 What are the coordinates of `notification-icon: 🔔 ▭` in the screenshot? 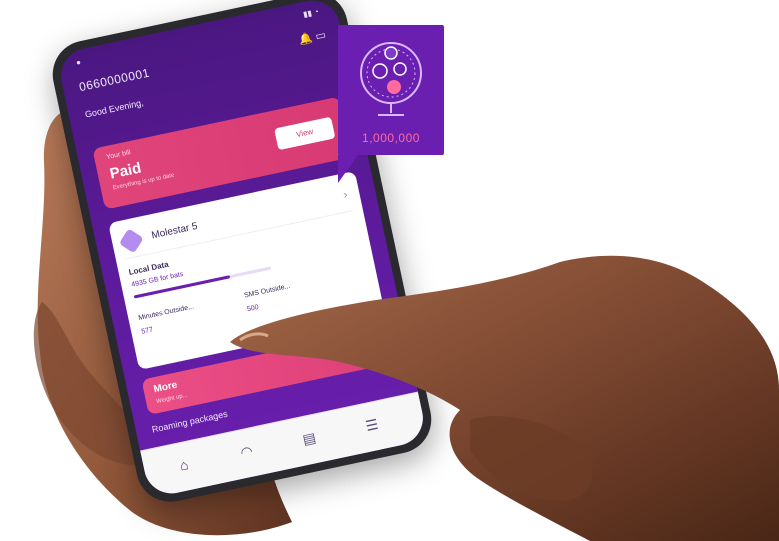 It's located at (312, 37).